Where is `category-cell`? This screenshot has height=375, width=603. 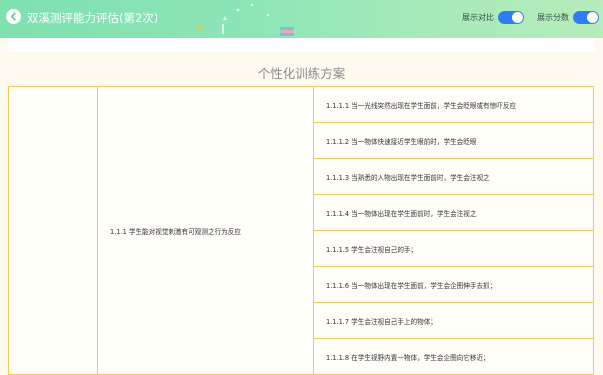
category-cell is located at coordinates (53, 230).